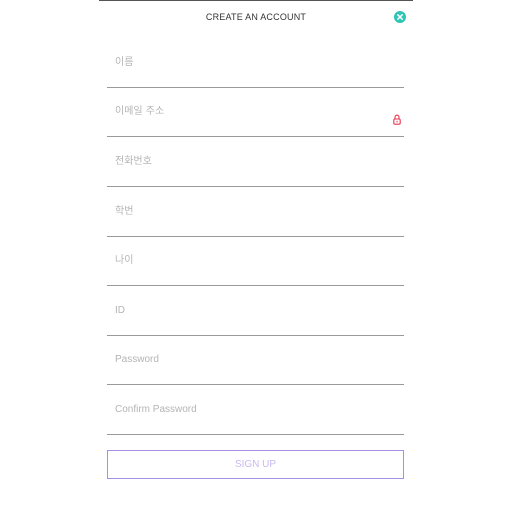 The width and height of the screenshot is (512, 512). I want to click on confirm-password-field-row, so click(255, 410).